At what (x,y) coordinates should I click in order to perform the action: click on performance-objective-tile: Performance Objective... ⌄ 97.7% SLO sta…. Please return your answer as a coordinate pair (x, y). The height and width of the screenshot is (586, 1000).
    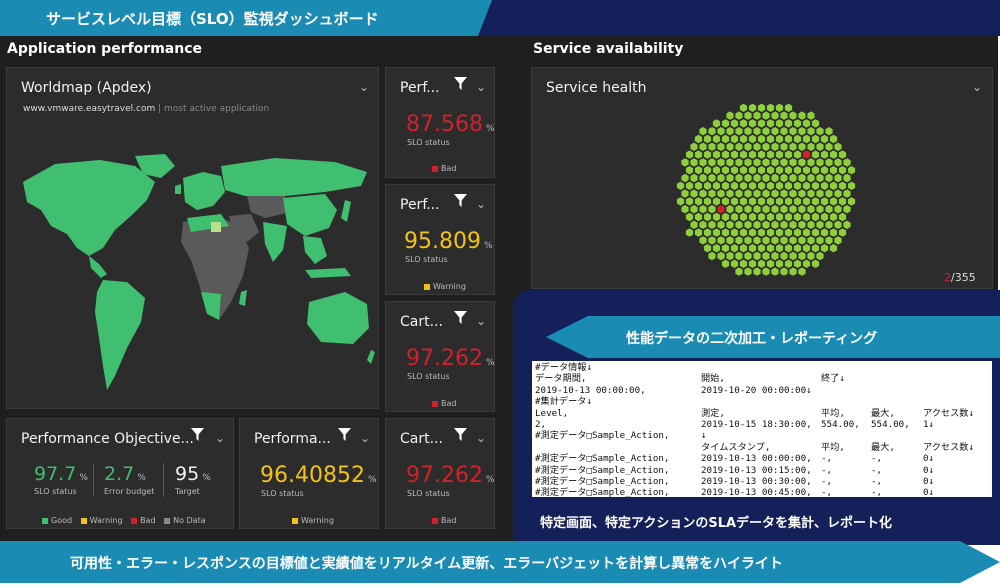
    Looking at the image, I should click on (120, 473).